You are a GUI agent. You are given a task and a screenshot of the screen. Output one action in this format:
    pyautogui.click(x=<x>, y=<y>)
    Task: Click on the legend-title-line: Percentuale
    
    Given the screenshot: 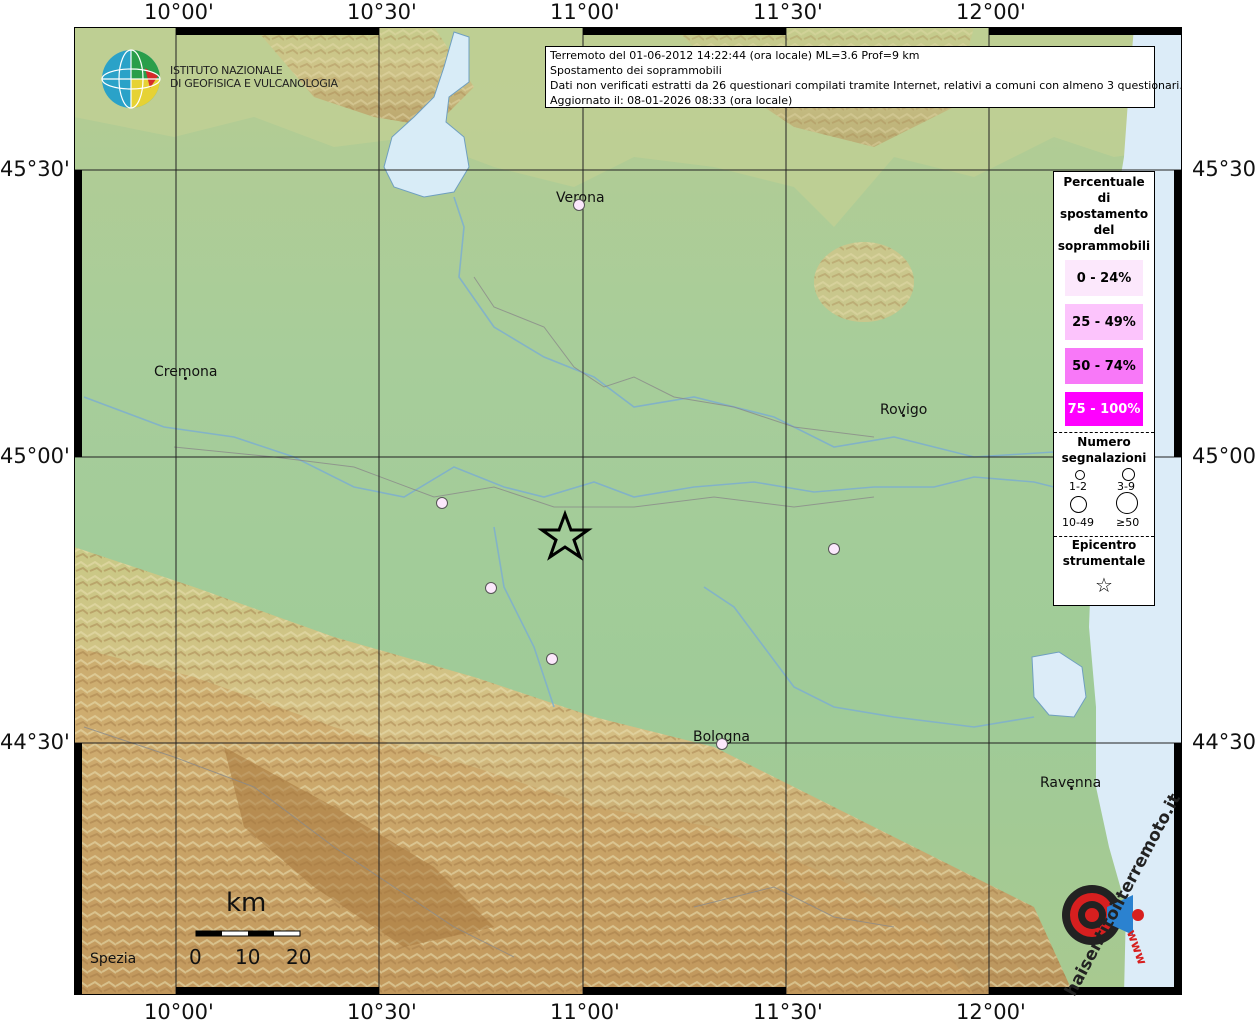 What is the action you would take?
    pyautogui.click(x=1104, y=182)
    